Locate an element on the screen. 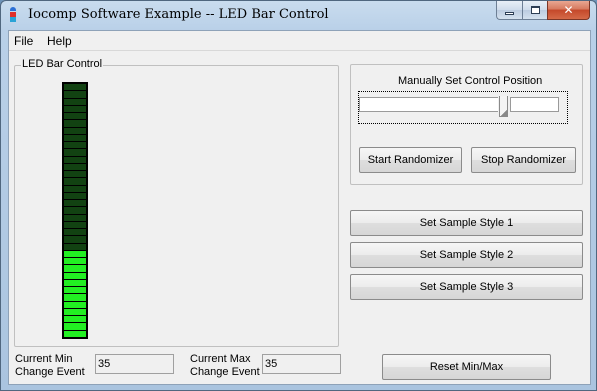 The height and width of the screenshot is (391, 597). manual-control-label: Manually Set Control Position is located at coordinates (470, 81).